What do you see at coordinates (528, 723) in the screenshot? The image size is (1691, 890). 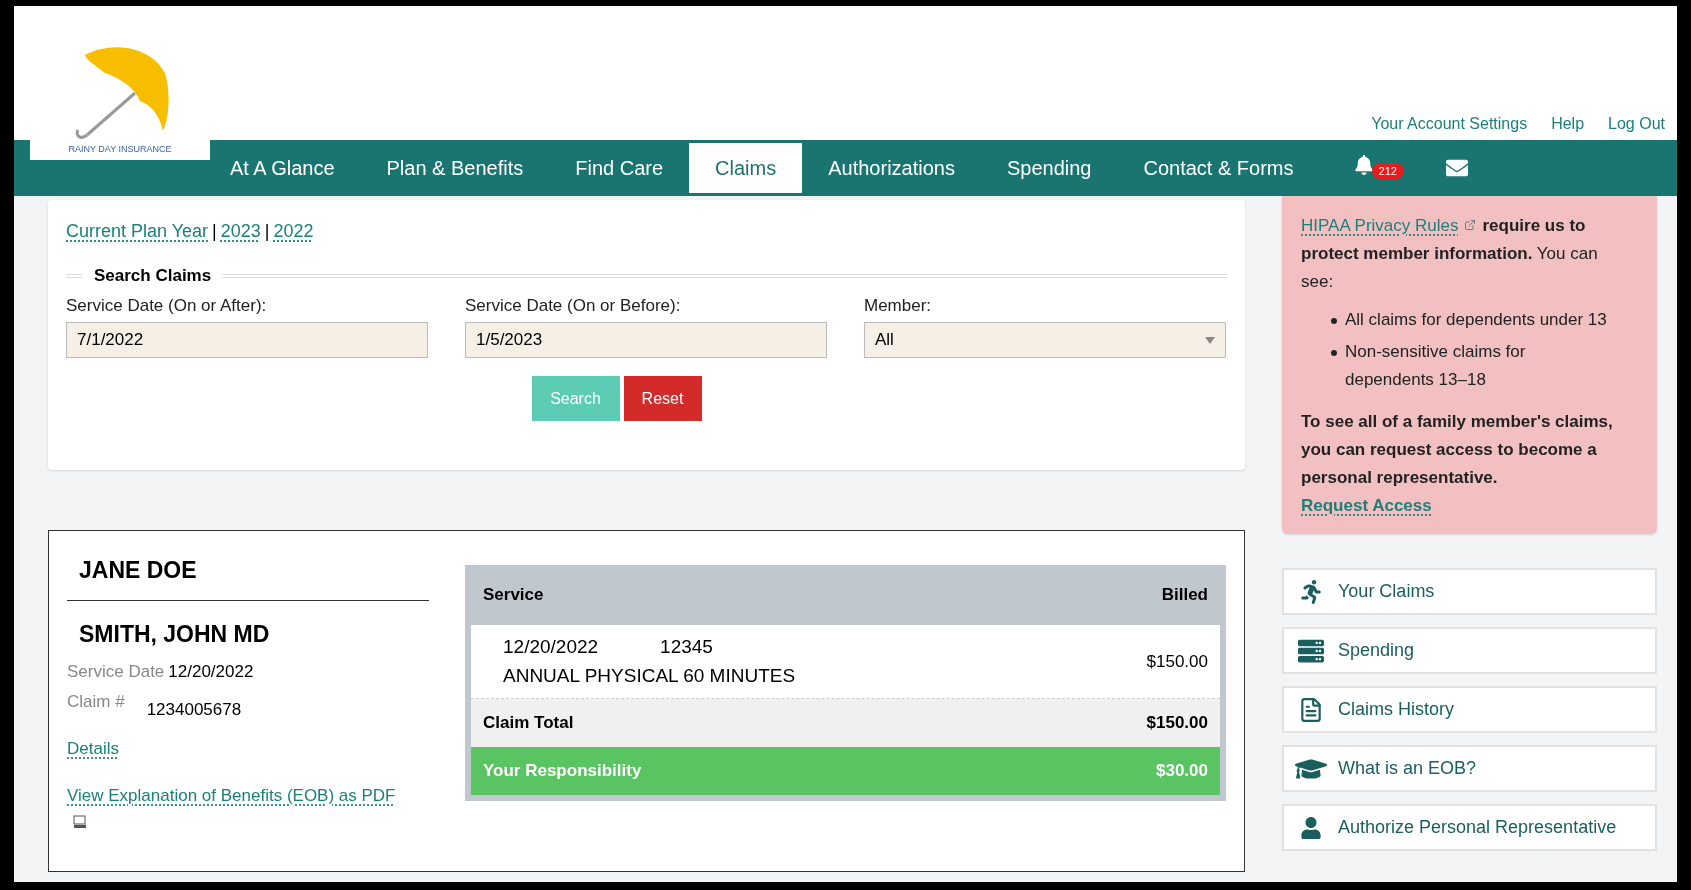 I see `total-label: Claim Total` at bounding box center [528, 723].